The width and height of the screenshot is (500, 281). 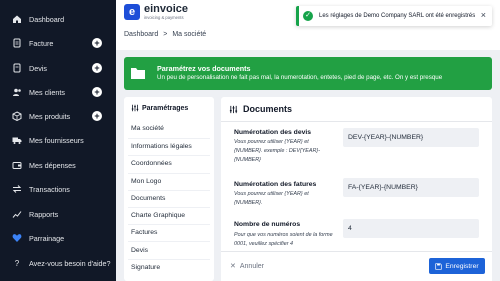 I want to click on cancel-button: ✕ Annuler, so click(x=247, y=266).